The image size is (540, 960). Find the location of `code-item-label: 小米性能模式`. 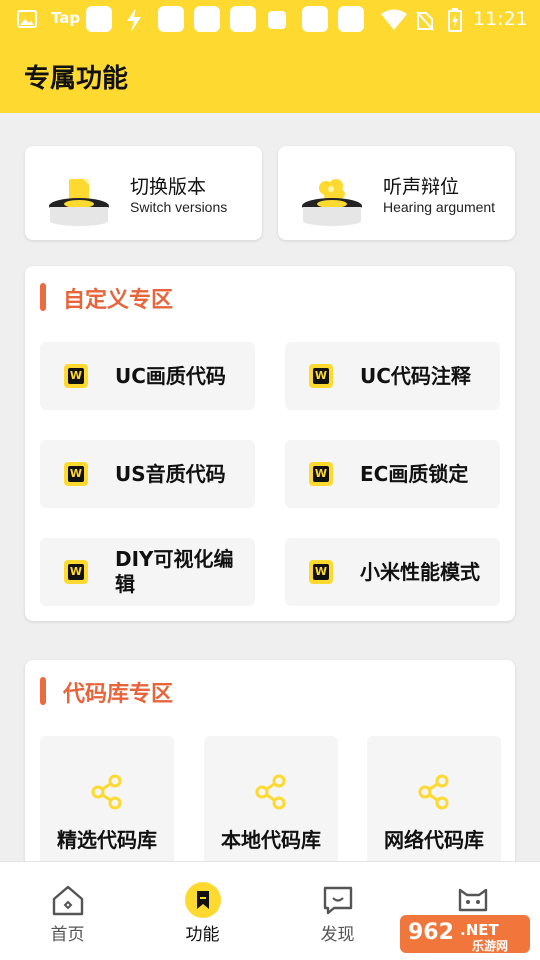

code-item-label: 小米性能模式 is located at coordinates (420, 571).